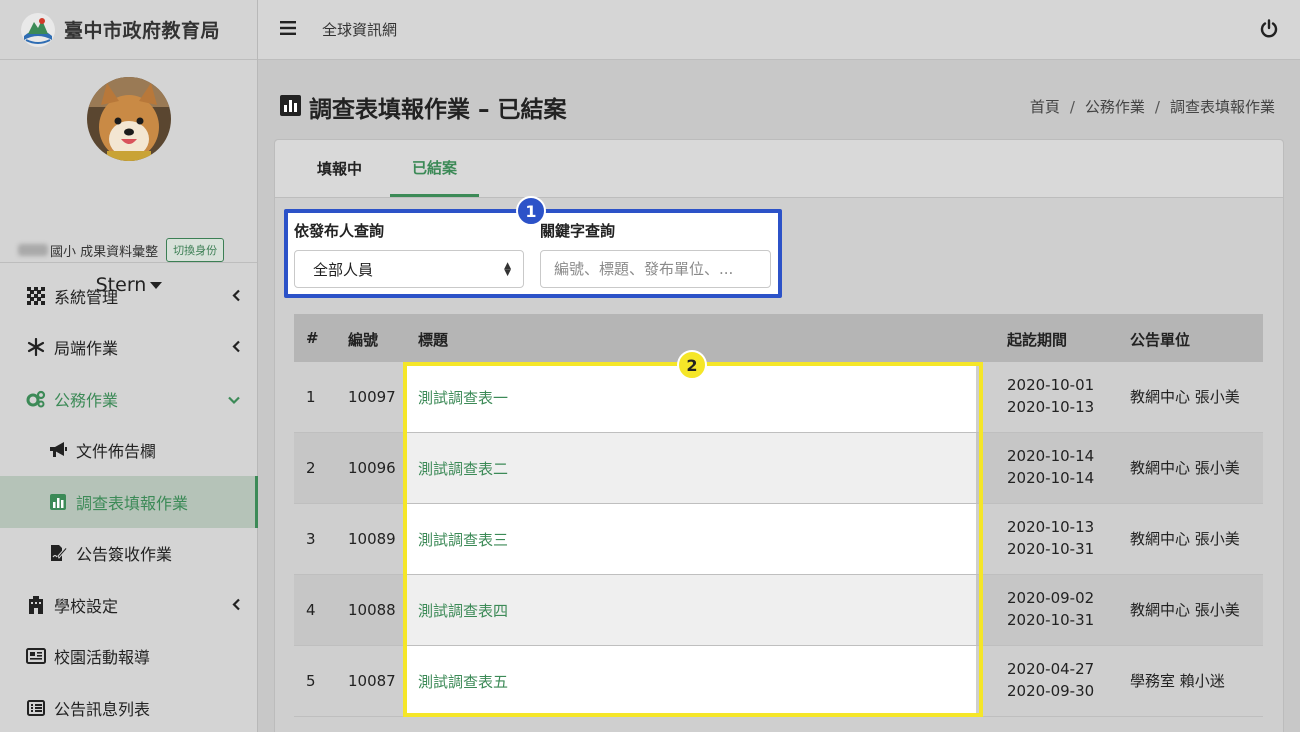 The width and height of the screenshot is (1300, 732). What do you see at coordinates (531, 211) in the screenshot?
I see `callout-badge-1: 1` at bounding box center [531, 211].